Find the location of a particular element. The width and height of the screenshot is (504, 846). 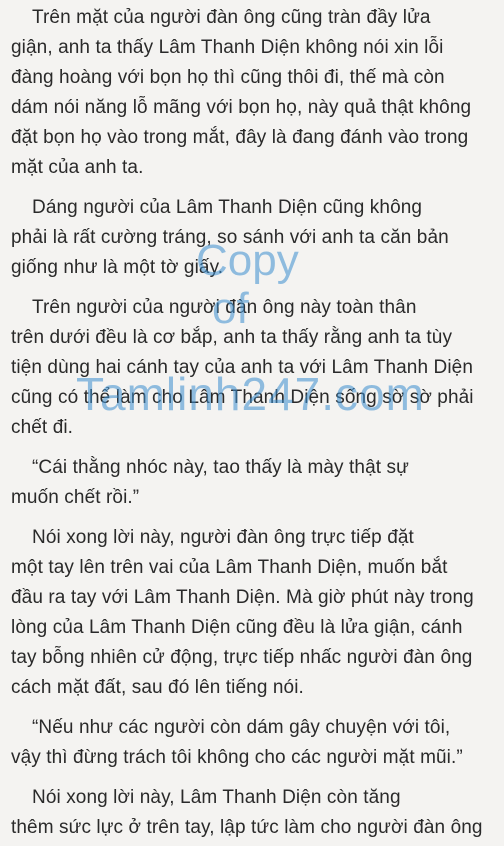

text-line: Dáng người của Lâm Thanh Diện cũng không is located at coordinates (227, 207).